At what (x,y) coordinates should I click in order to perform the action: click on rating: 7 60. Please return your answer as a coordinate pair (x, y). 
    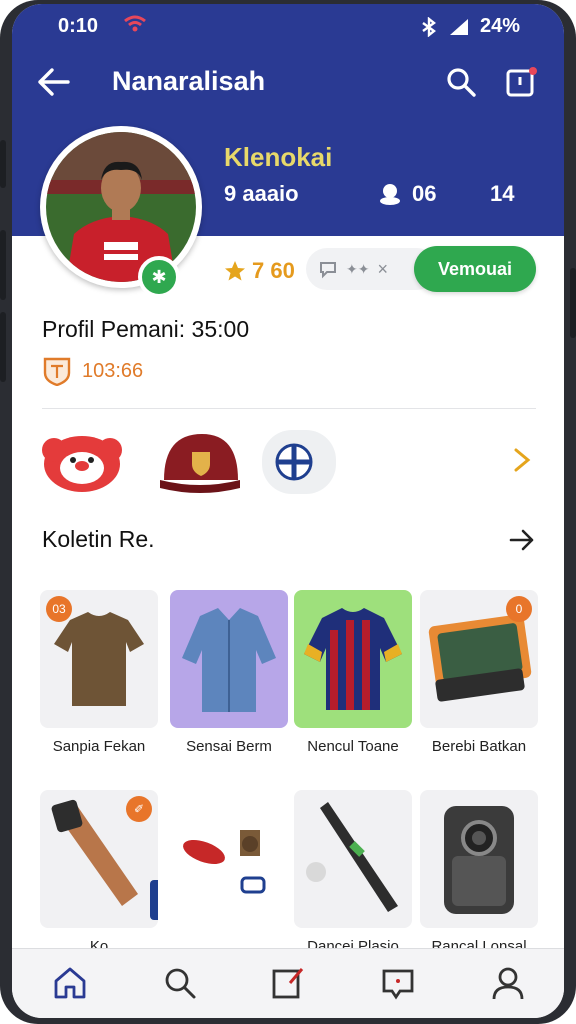
    Looking at the image, I should click on (259, 271).